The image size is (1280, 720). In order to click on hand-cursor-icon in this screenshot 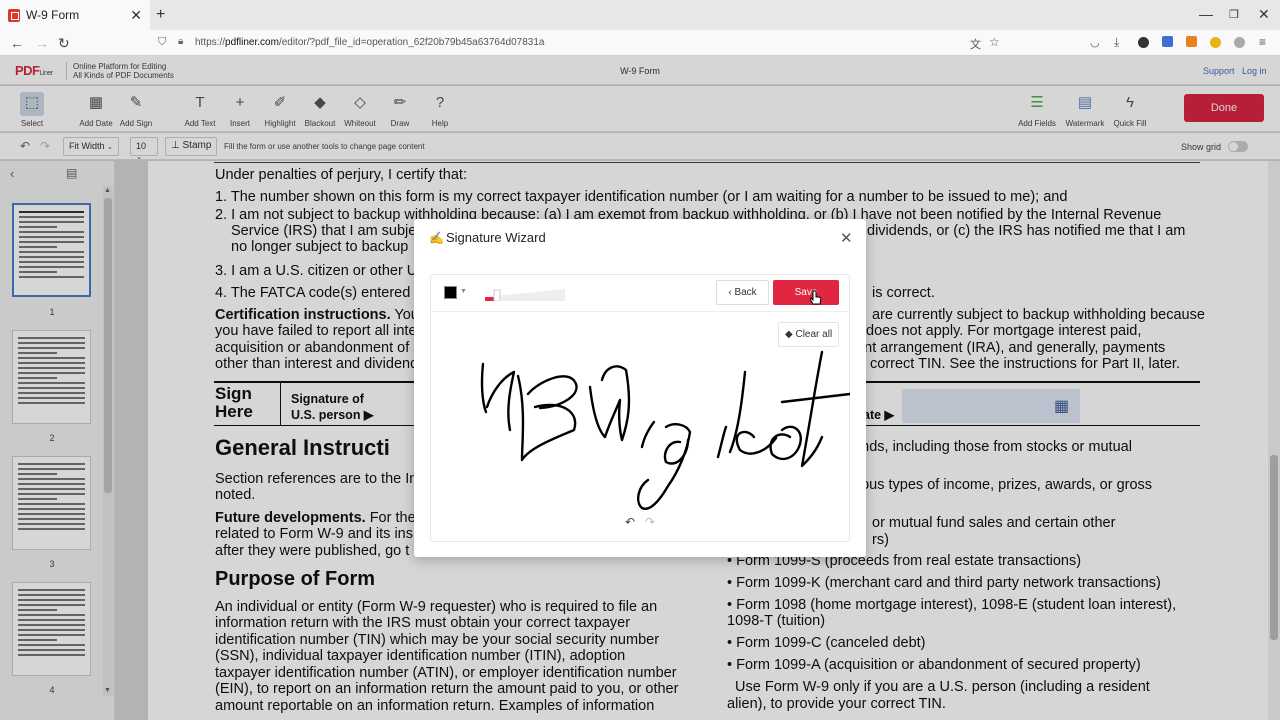, I will do `click(816, 297)`.